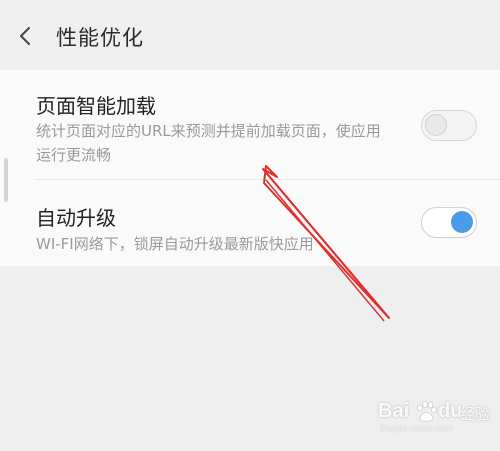 This screenshot has width=500, height=451. I want to click on auto-upgrade-toggle, so click(449, 222).